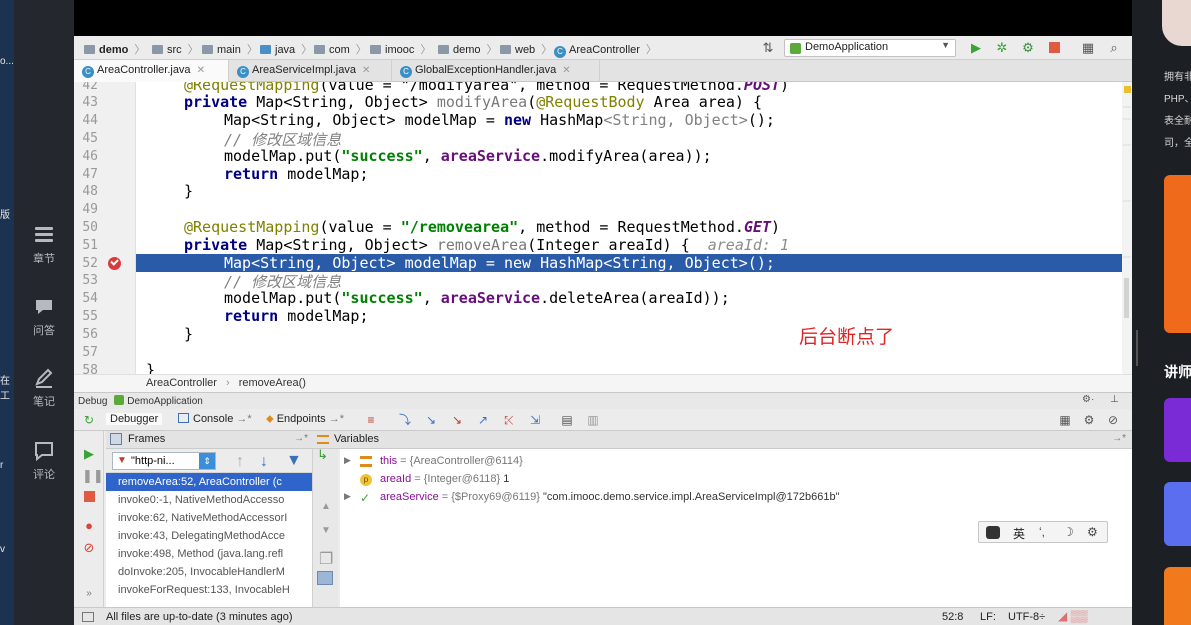  Describe the element at coordinates (400, 49) in the screenshot. I see `breadcrumb-item: imooc 〉` at that location.